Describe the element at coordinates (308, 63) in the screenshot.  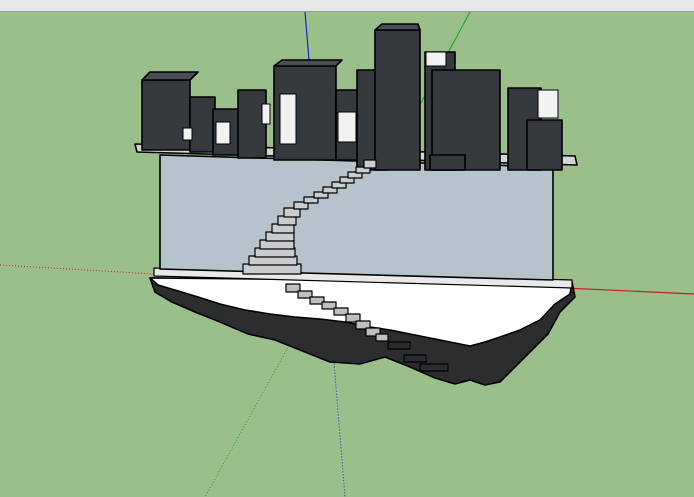
I see `building-5-top` at that location.